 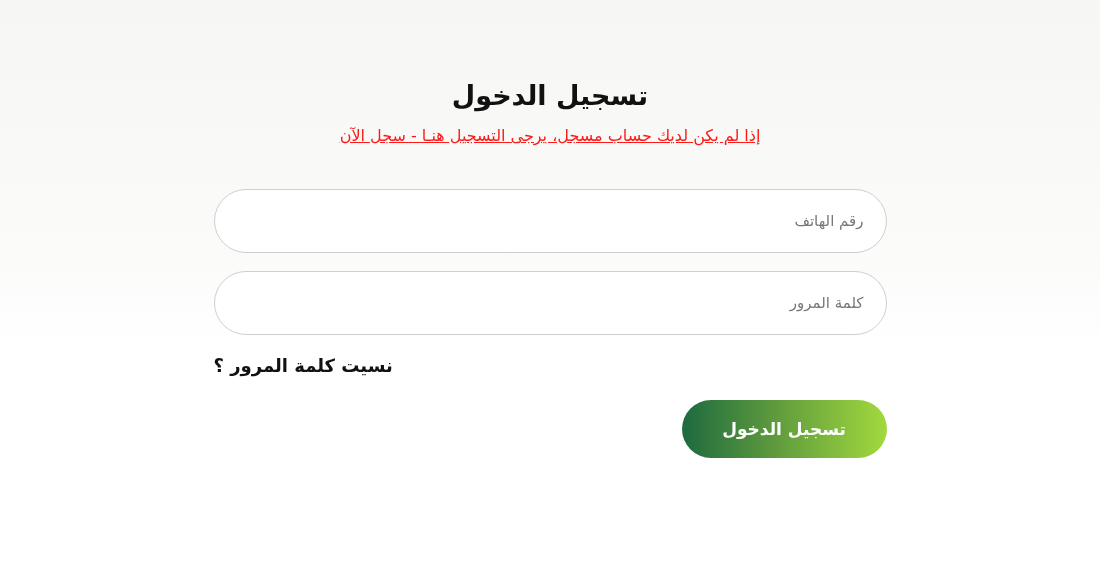 What do you see at coordinates (784, 429) in the screenshot?
I see `login-button: تسجيل الدخول` at bounding box center [784, 429].